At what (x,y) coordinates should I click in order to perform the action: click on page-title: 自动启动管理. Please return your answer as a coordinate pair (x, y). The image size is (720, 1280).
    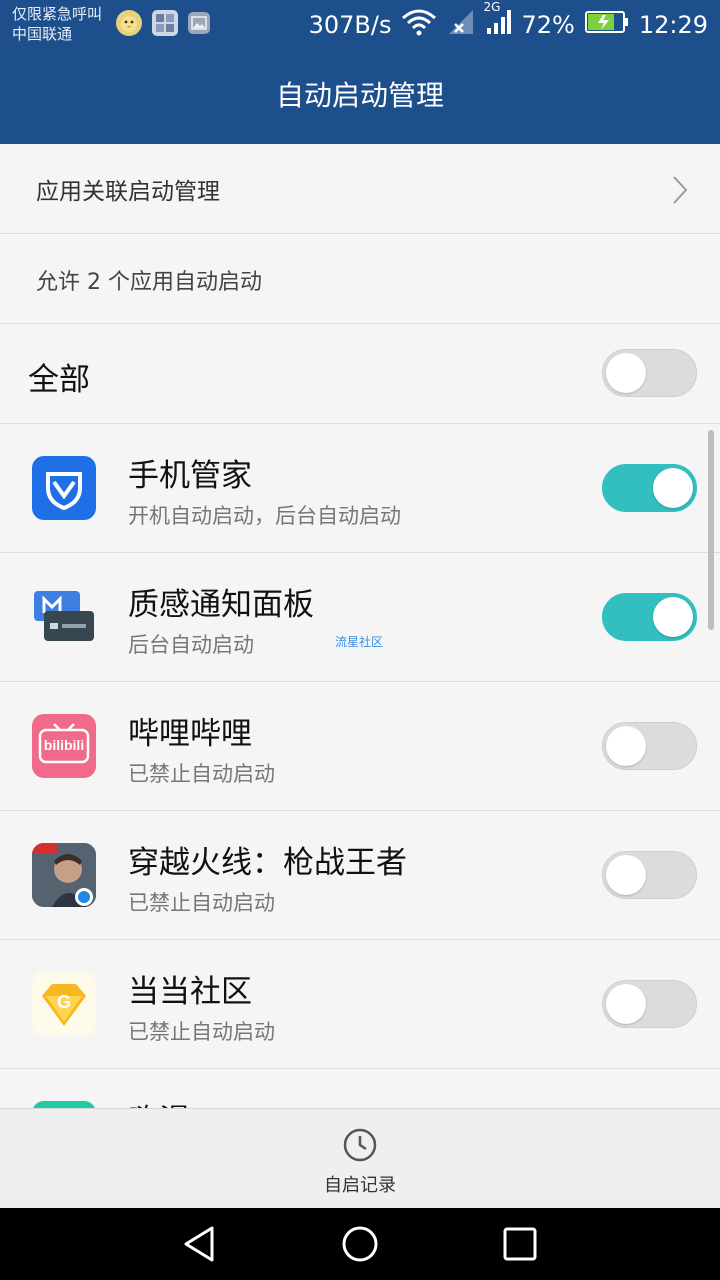
    Looking at the image, I should click on (359, 95).